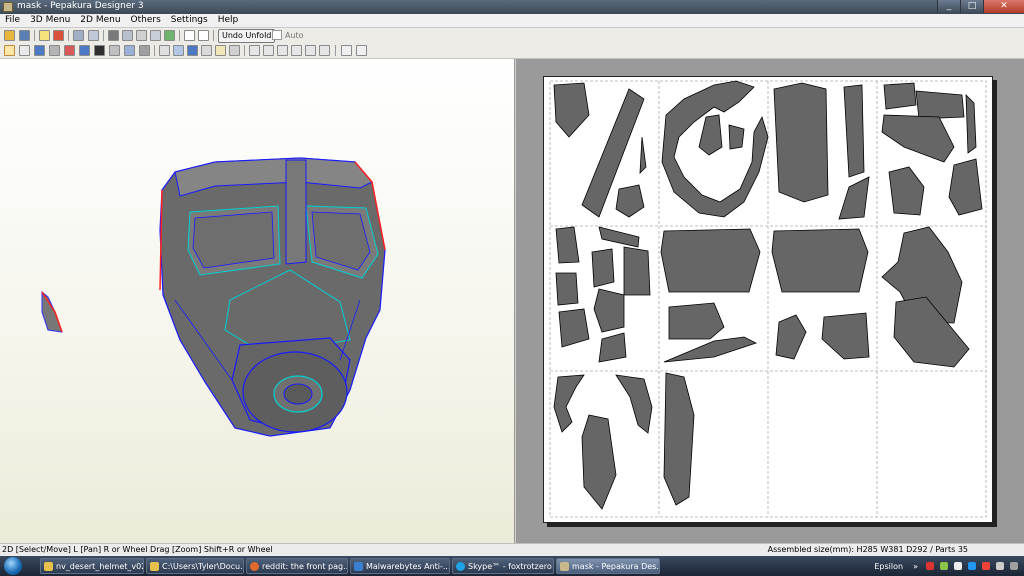  What do you see at coordinates (127, 35) in the screenshot?
I see `cube-icon` at bounding box center [127, 35].